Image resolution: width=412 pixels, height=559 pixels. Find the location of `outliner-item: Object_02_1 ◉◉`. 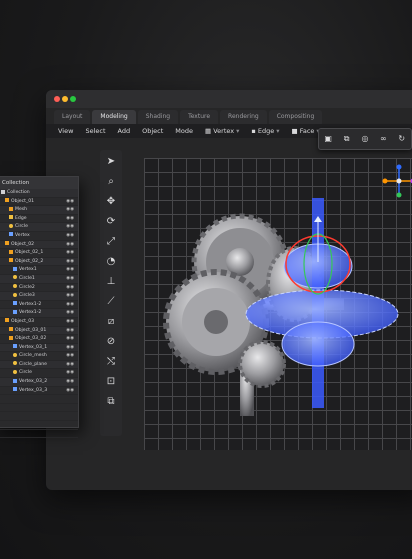

outliner-item: Object_02_1 ◉◉ is located at coordinates (39, 253).